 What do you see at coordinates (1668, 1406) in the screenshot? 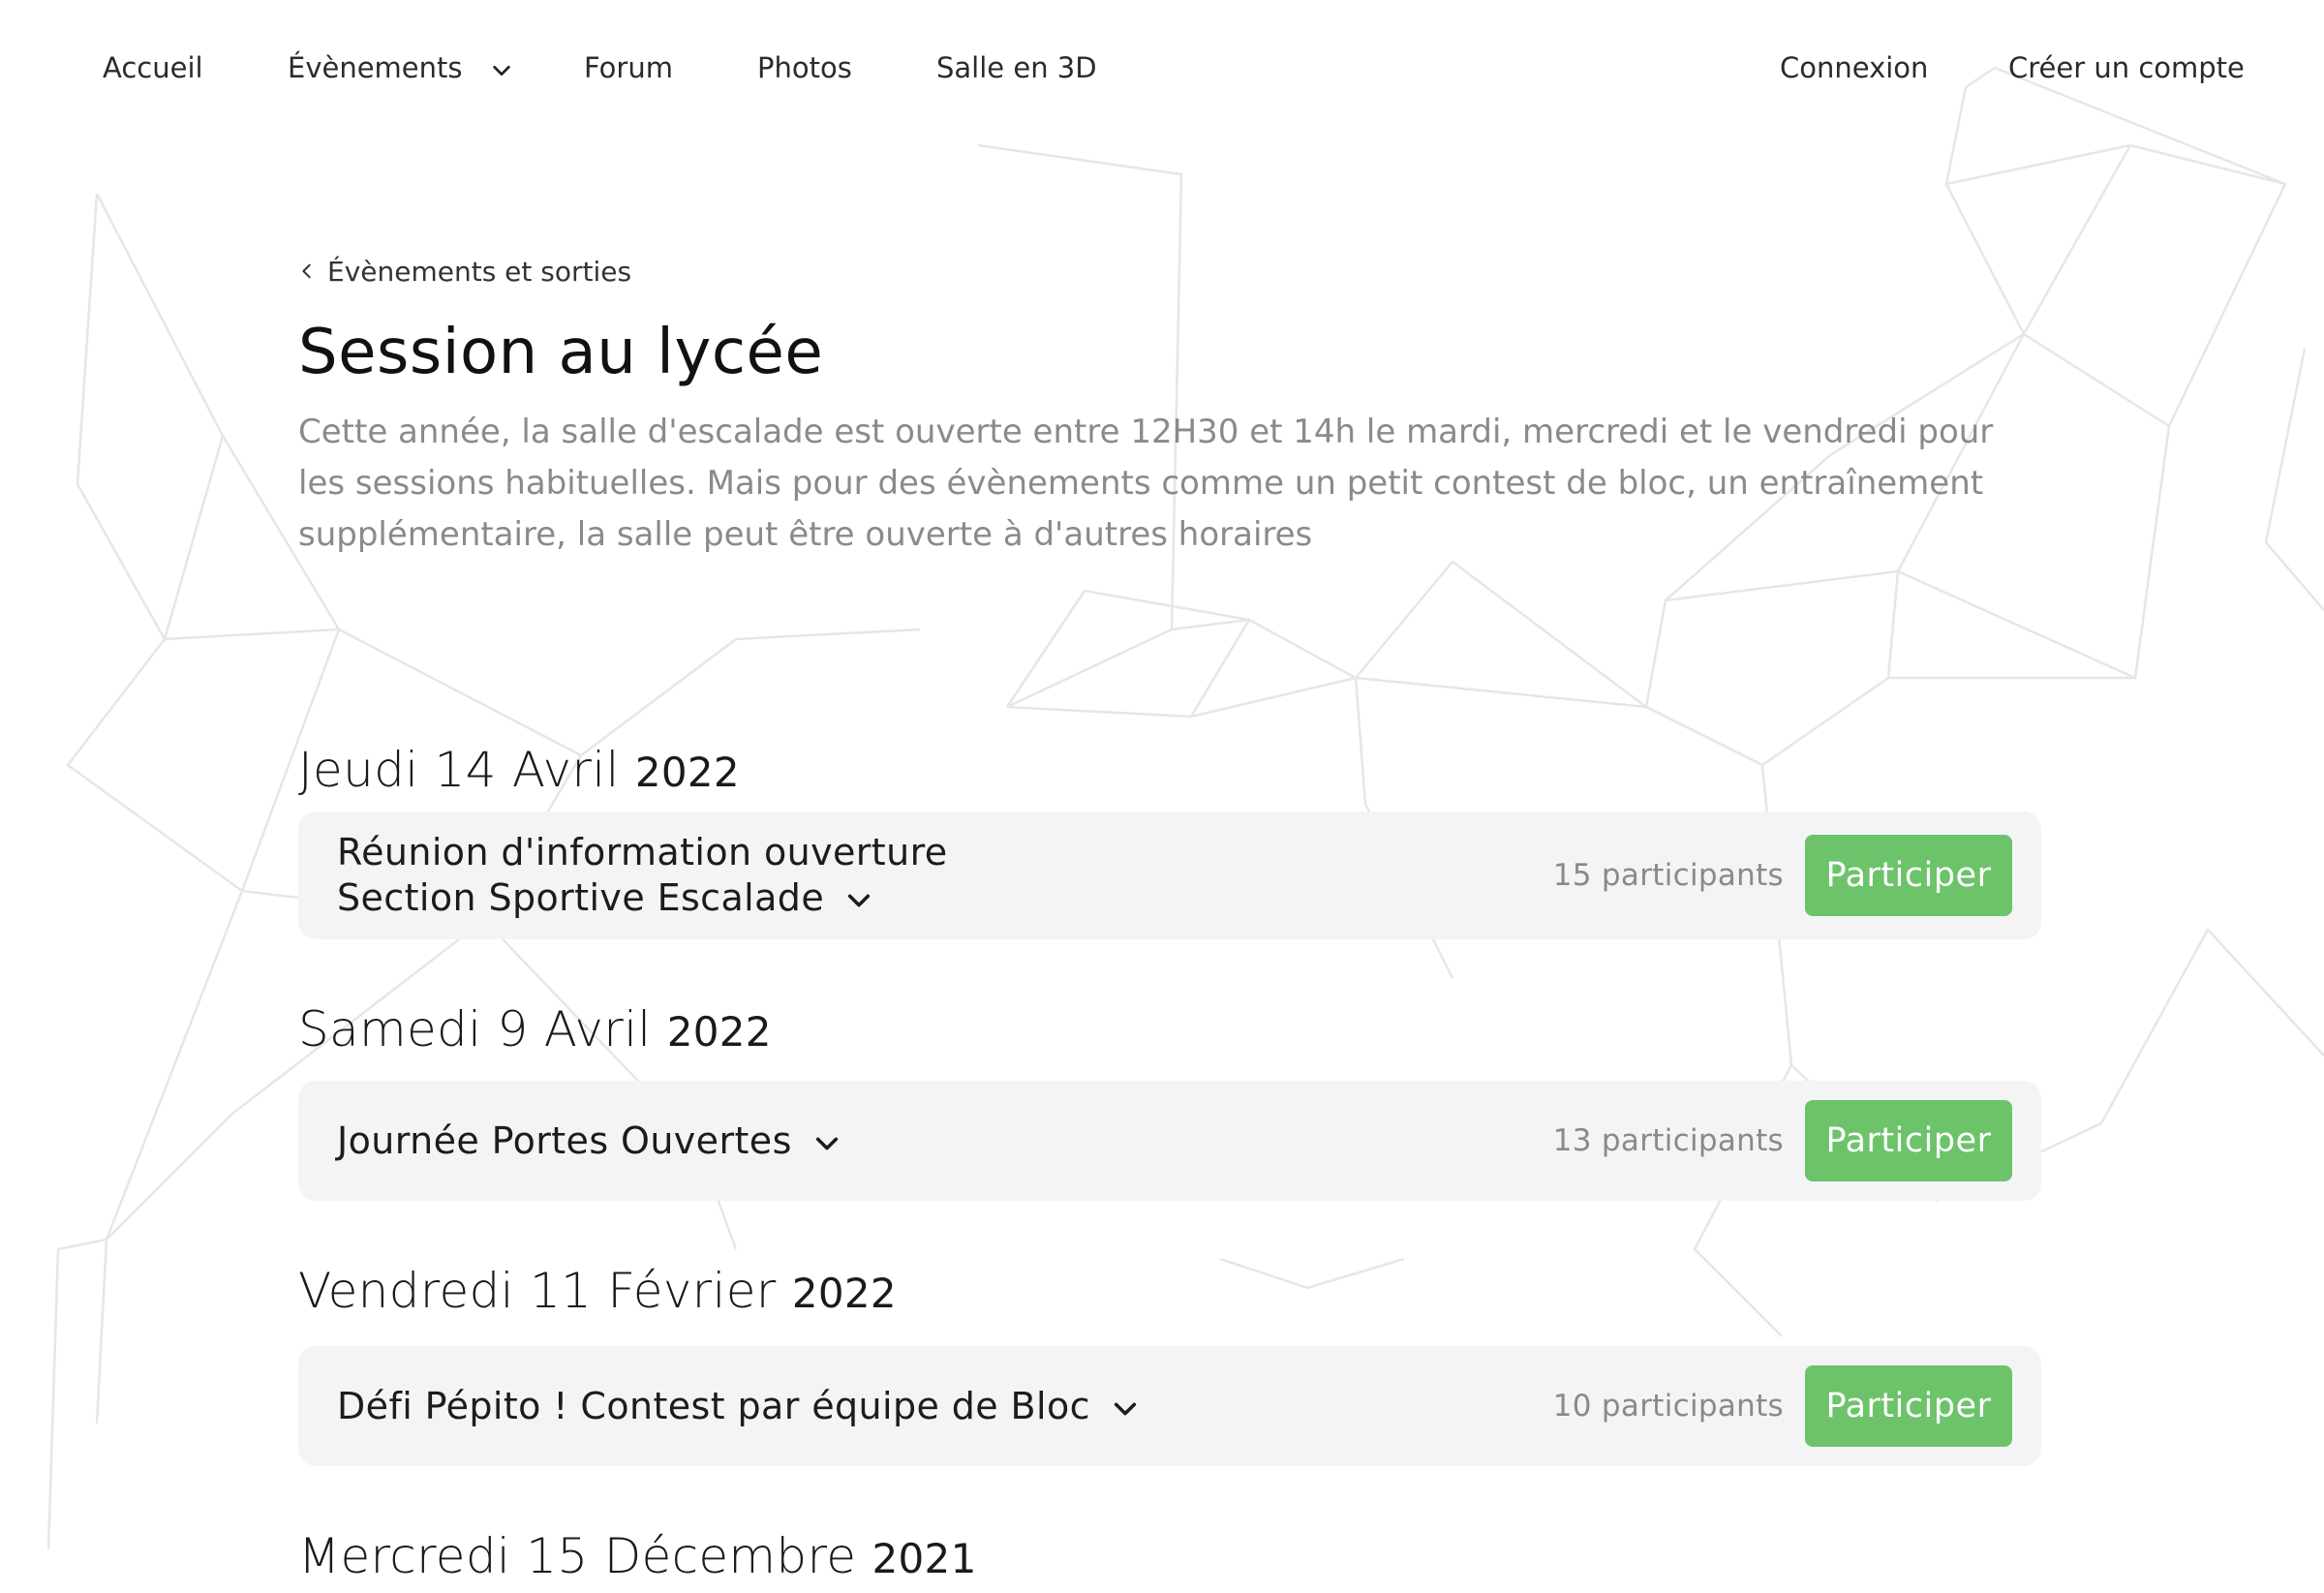
I see `participants-count: 10 participants` at bounding box center [1668, 1406].